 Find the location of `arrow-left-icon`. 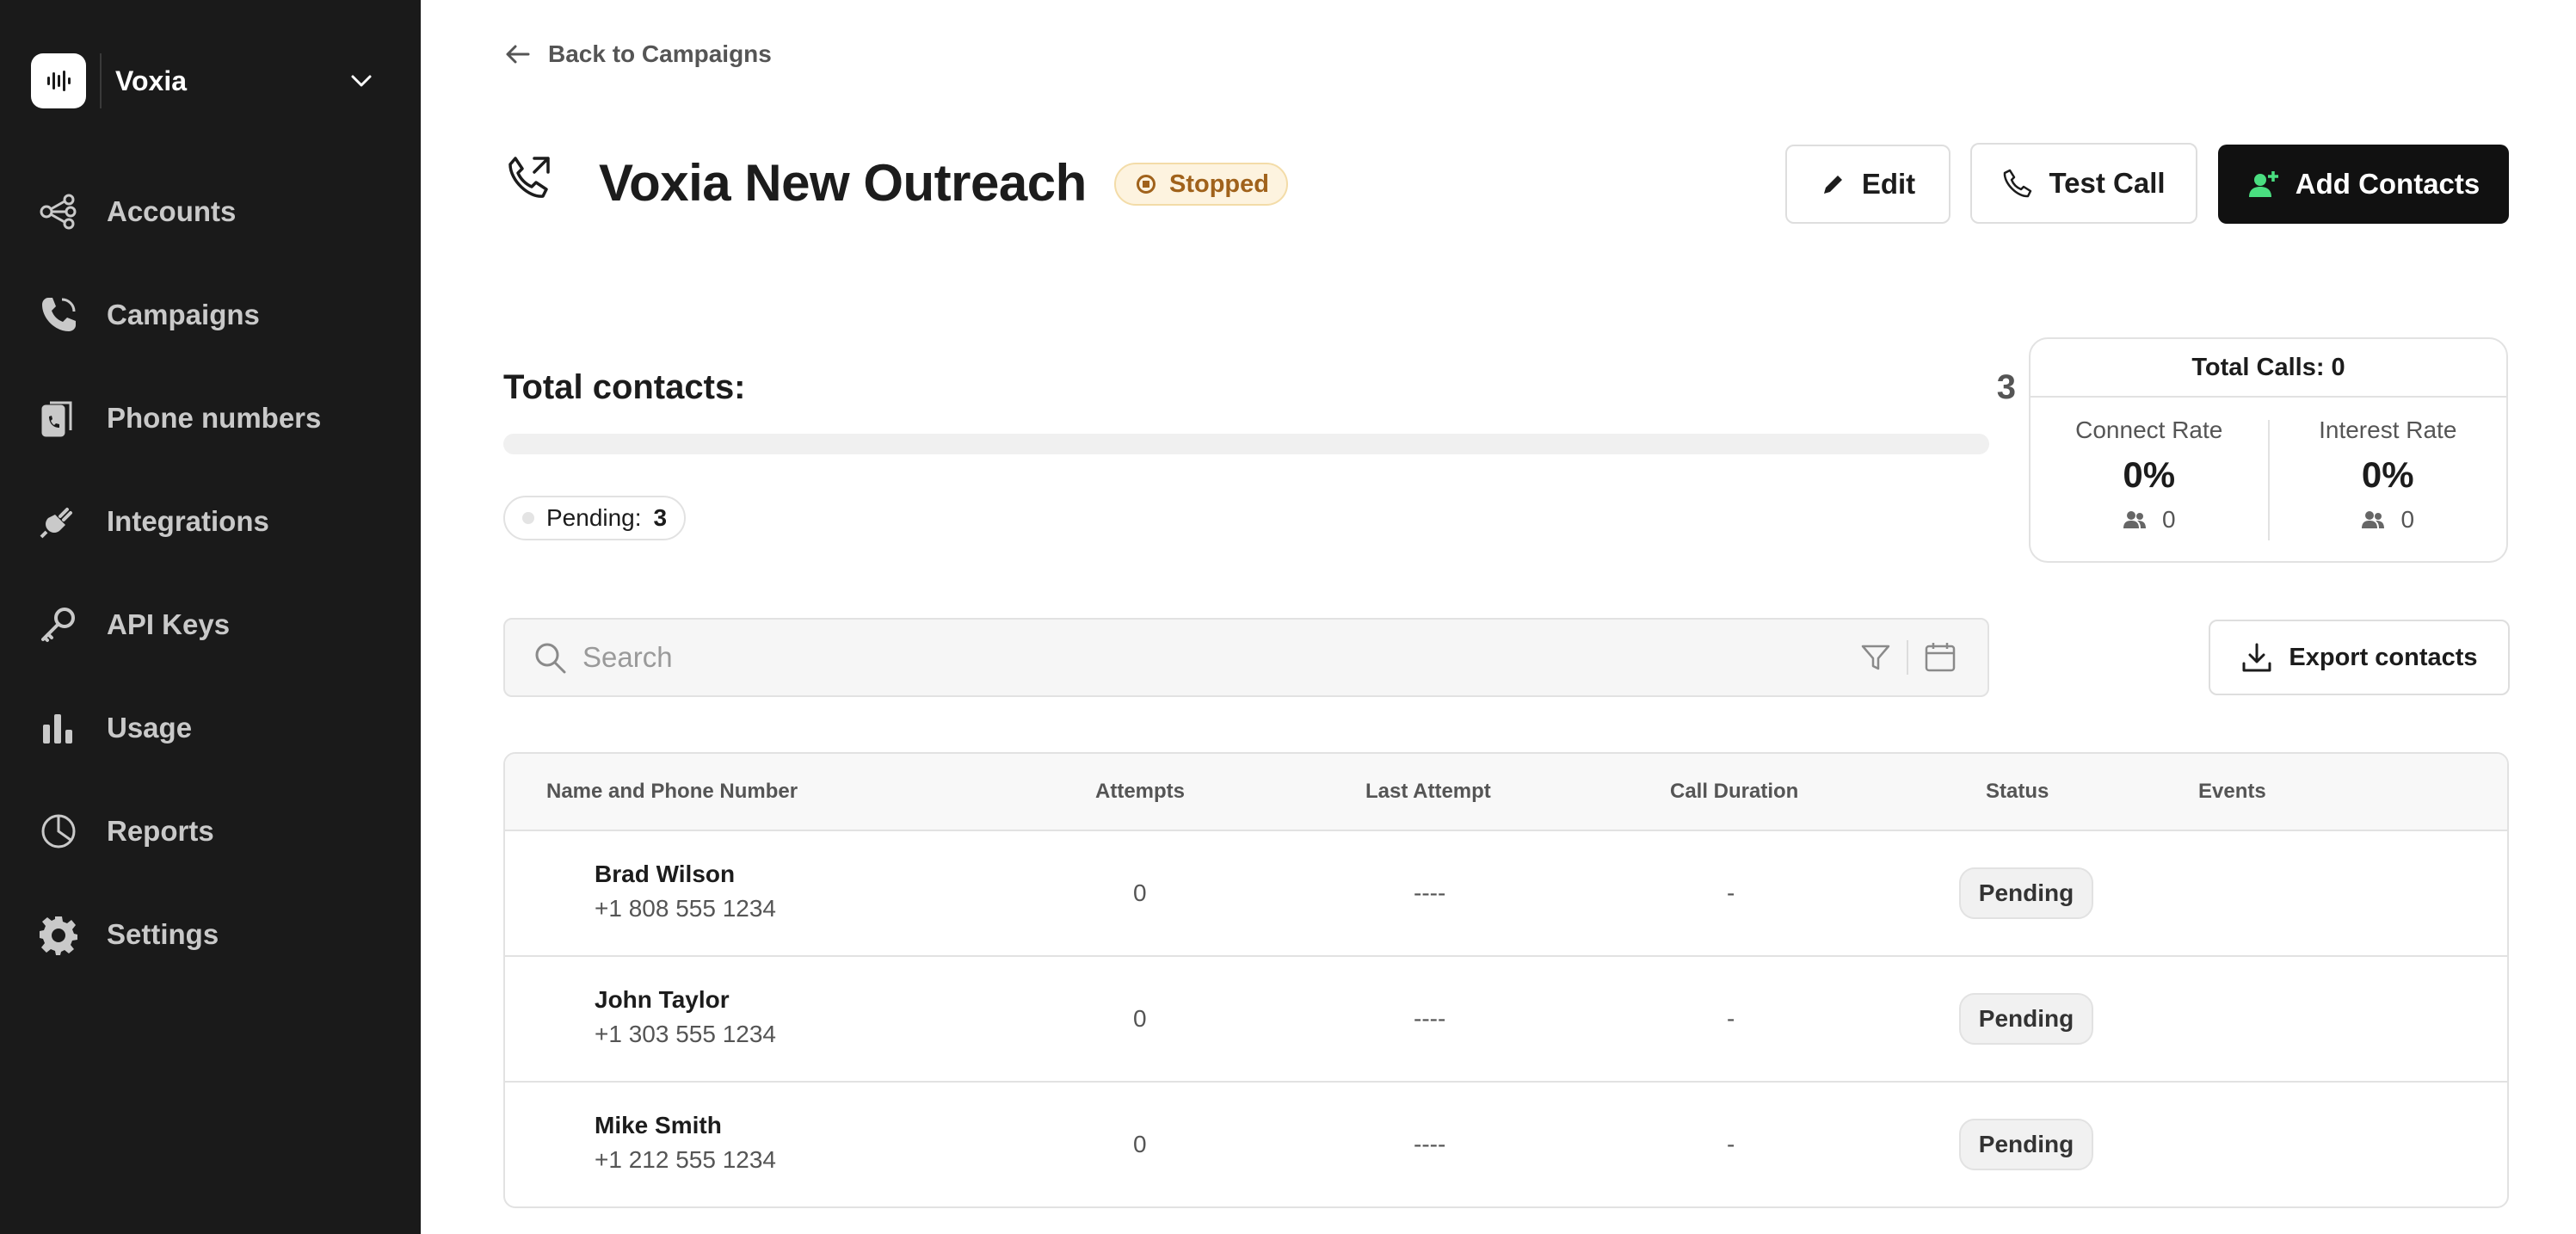

arrow-left-icon is located at coordinates (518, 54).